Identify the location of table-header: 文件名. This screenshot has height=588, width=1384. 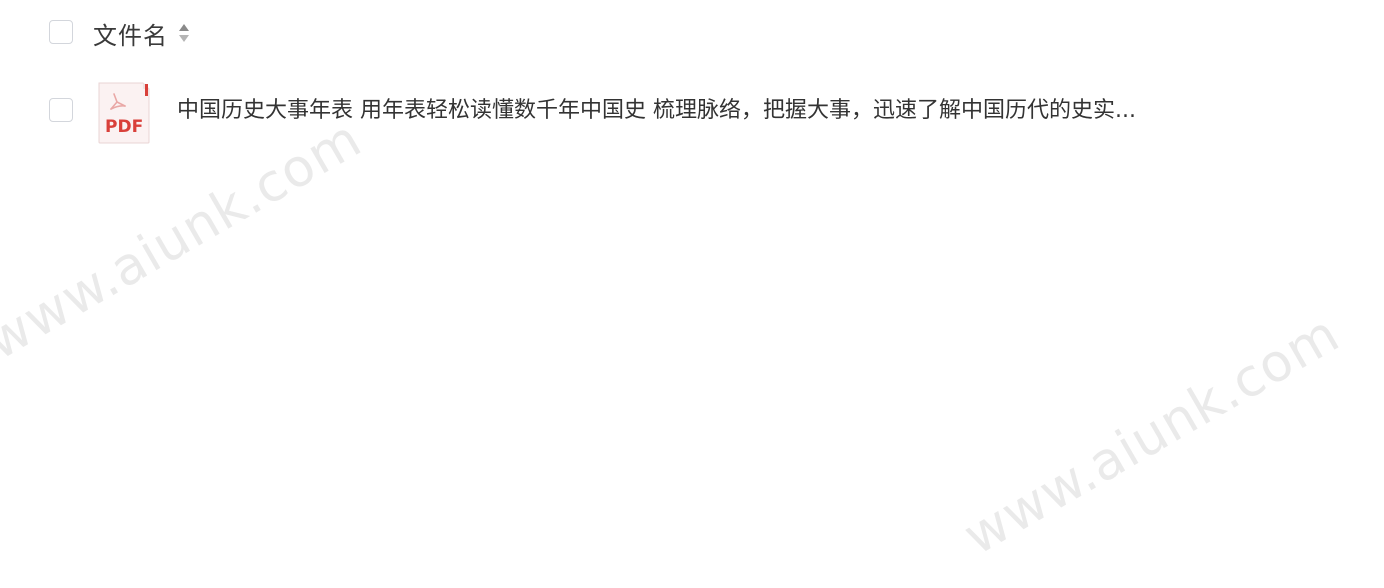
(692, 33).